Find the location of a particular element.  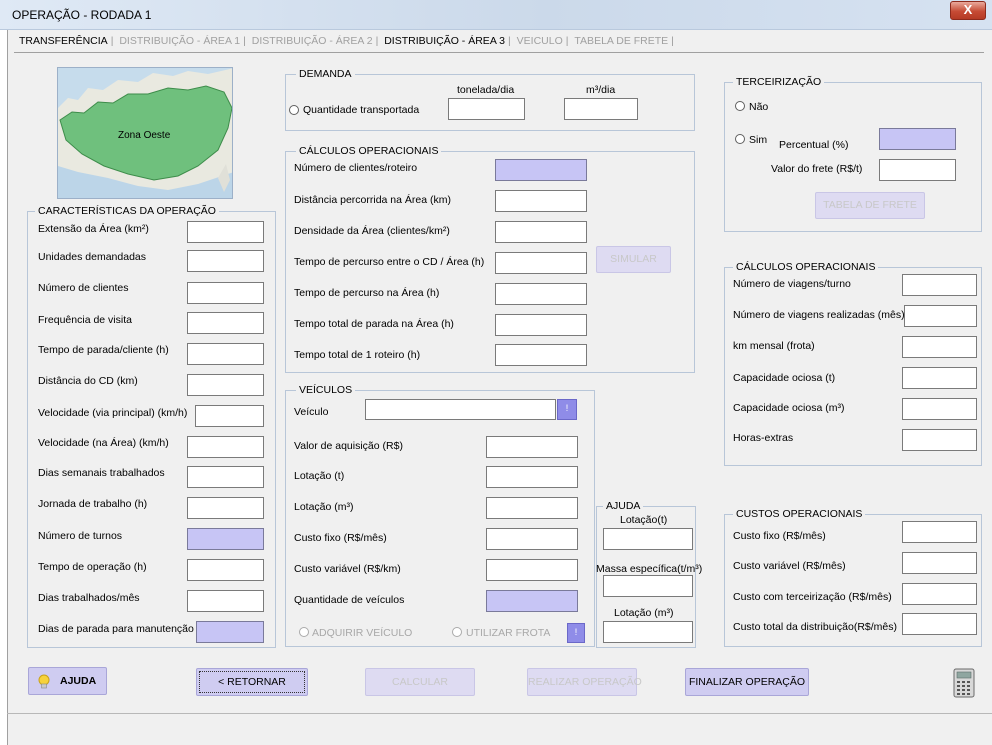

input-valor-frete is located at coordinates (917, 170).